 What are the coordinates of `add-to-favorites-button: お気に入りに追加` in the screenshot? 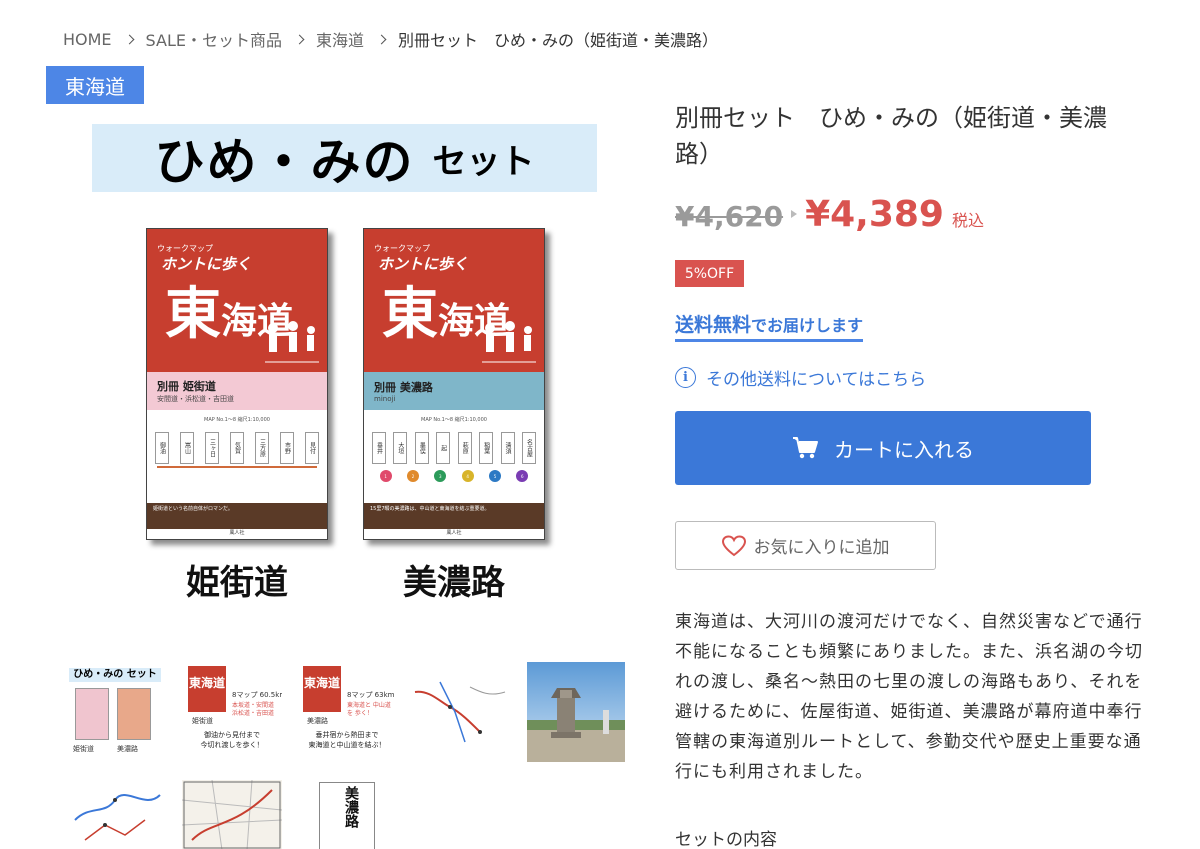 It's located at (805, 545).